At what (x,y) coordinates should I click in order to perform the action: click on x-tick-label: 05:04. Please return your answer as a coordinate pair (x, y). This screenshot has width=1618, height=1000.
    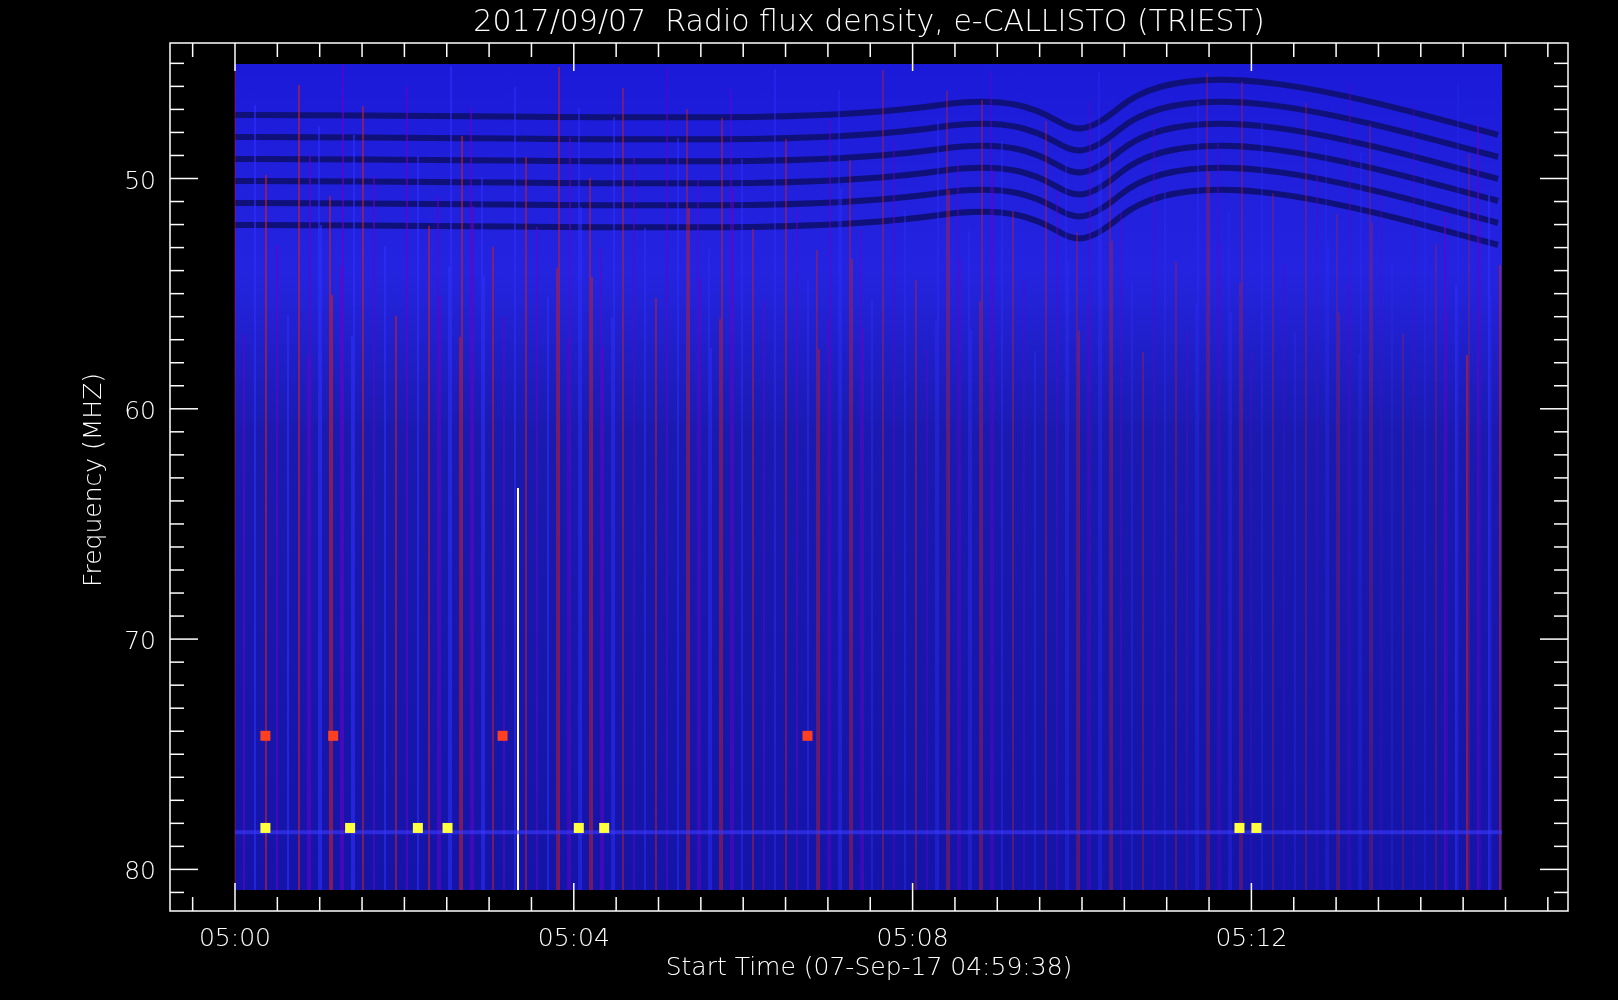
    Looking at the image, I should click on (573, 937).